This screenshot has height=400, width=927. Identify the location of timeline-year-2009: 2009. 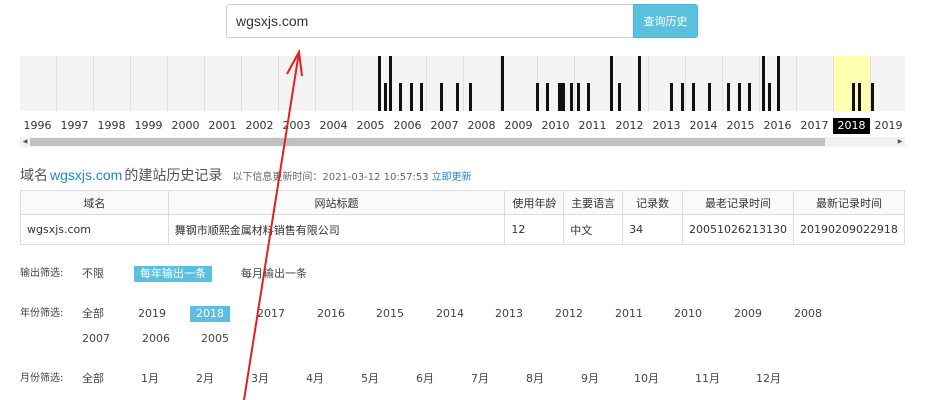
(518, 126).